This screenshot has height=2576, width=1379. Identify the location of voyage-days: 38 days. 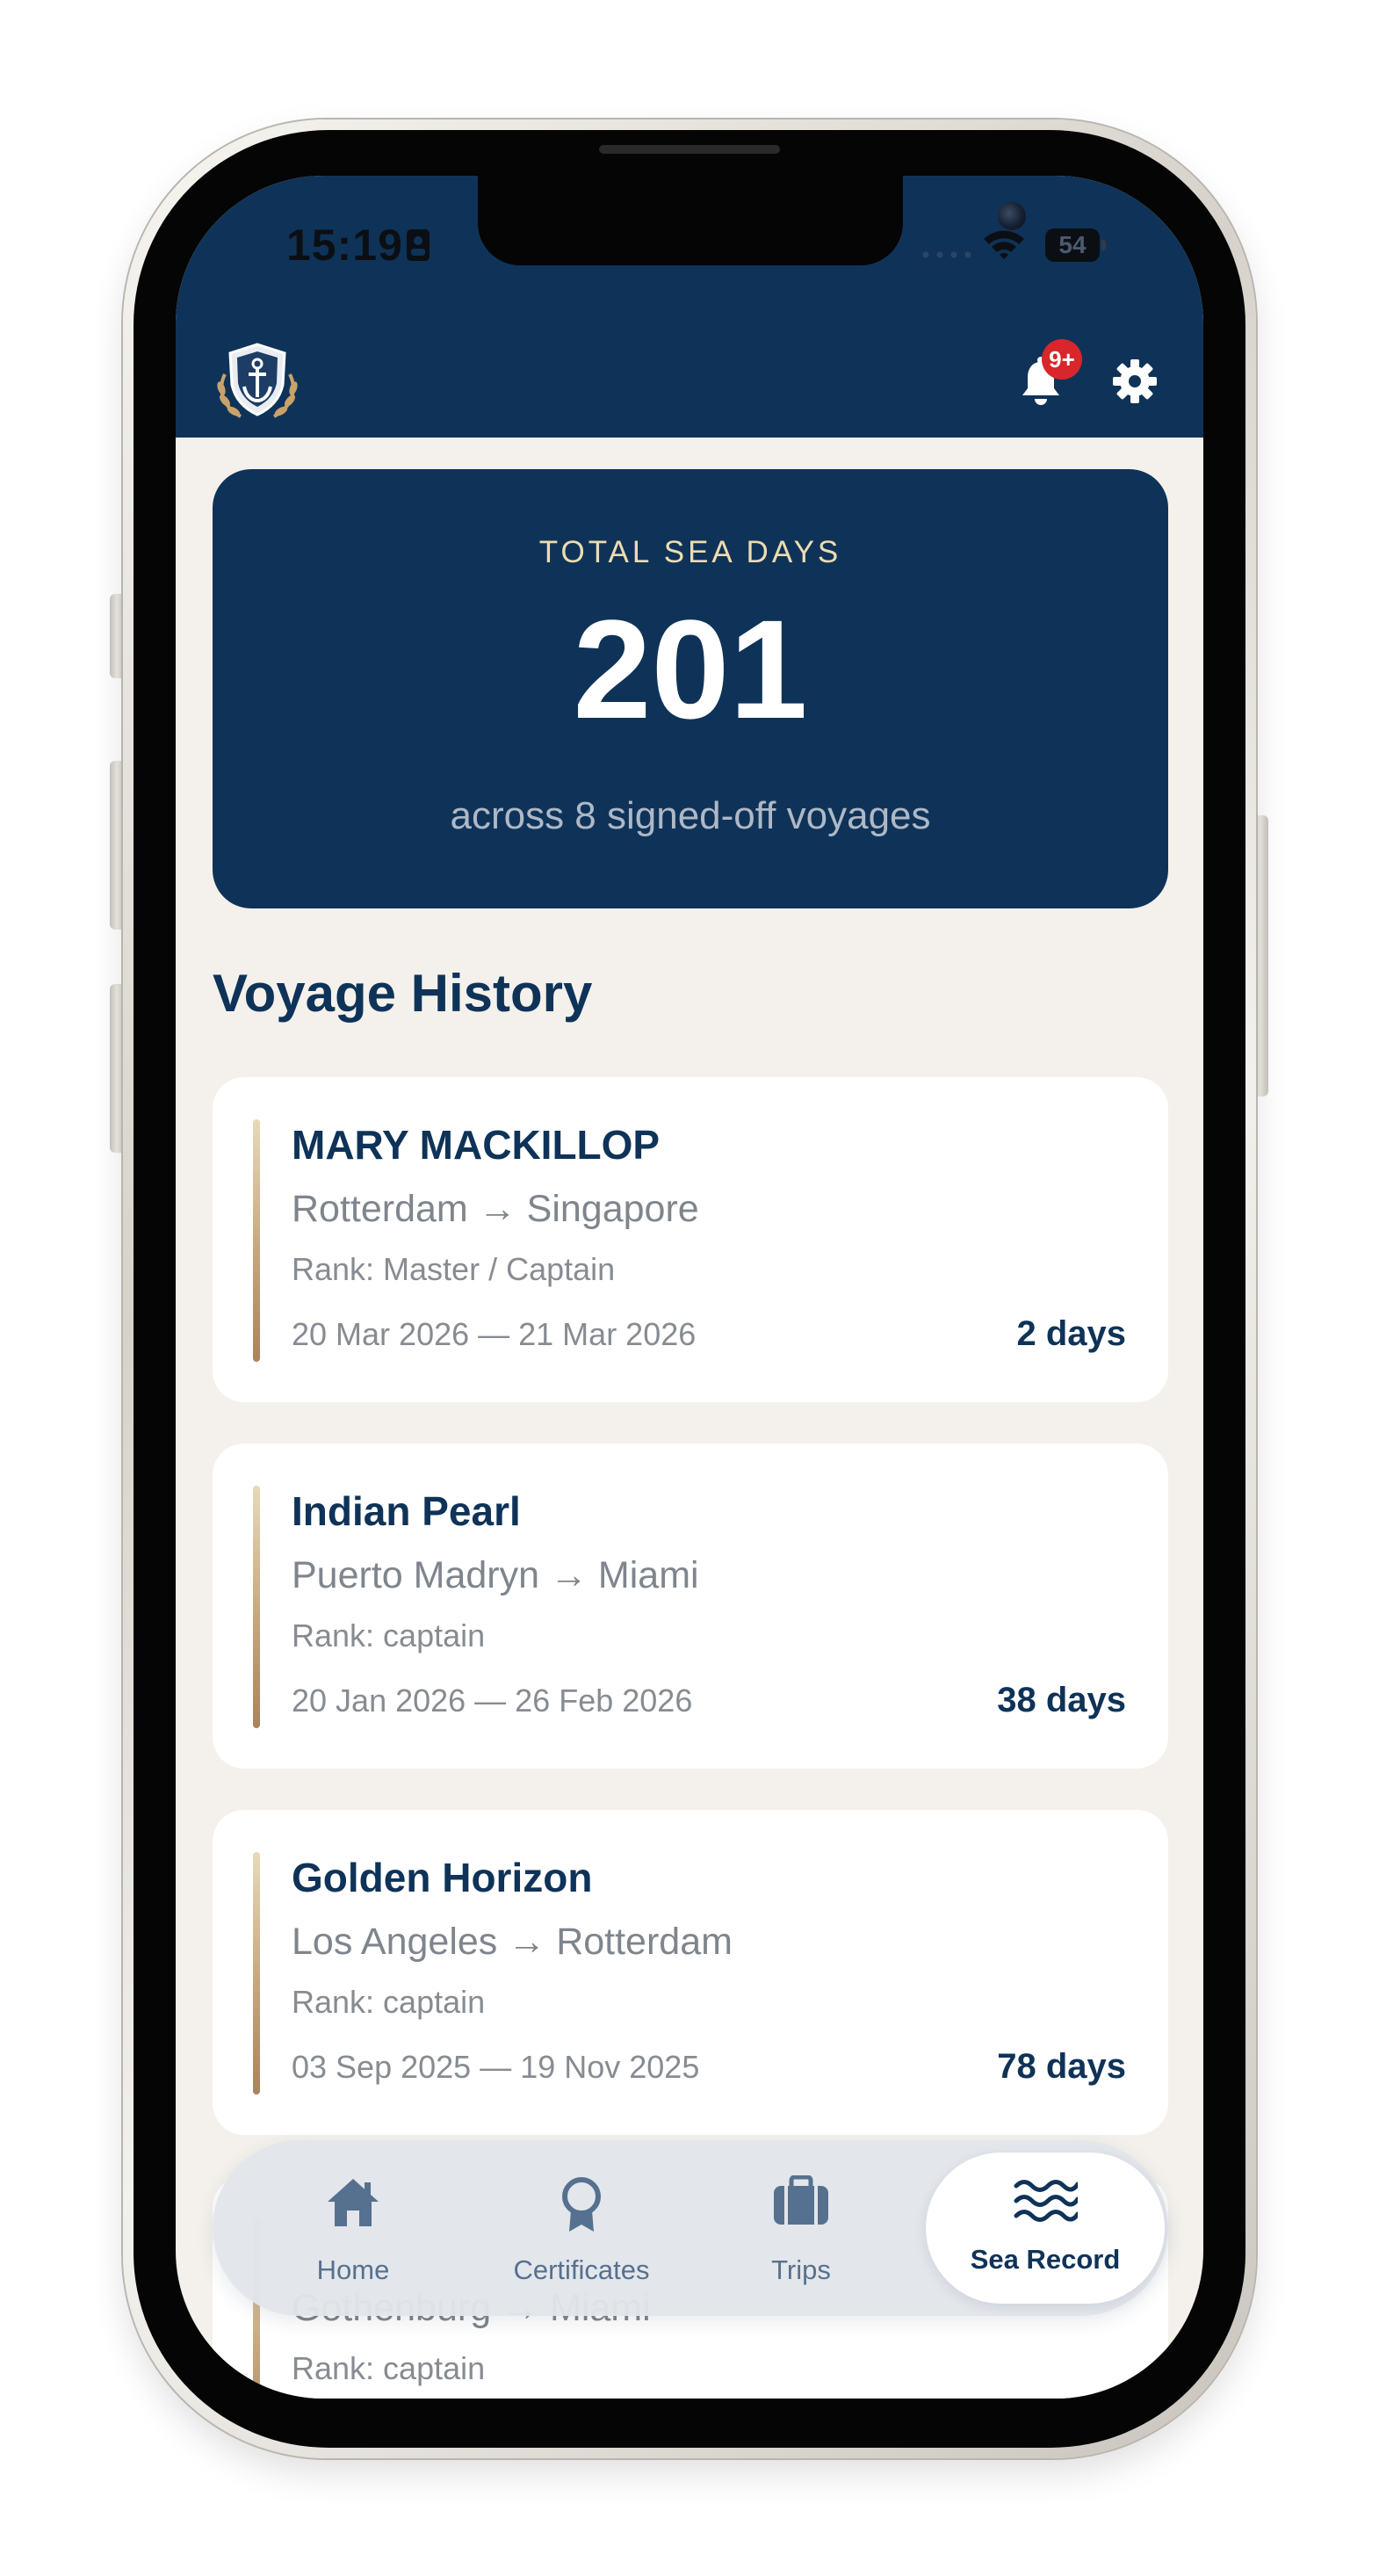
(1061, 1700).